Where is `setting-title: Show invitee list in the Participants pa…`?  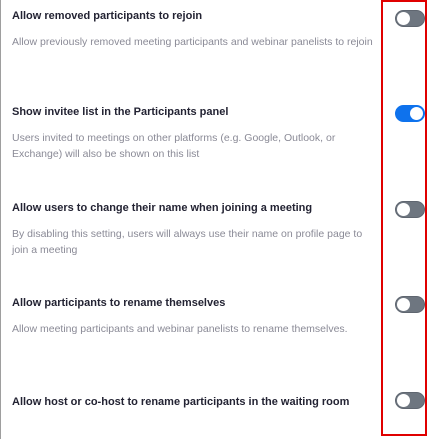
setting-title: Show invitee list in the Participants pa… is located at coordinates (120, 112).